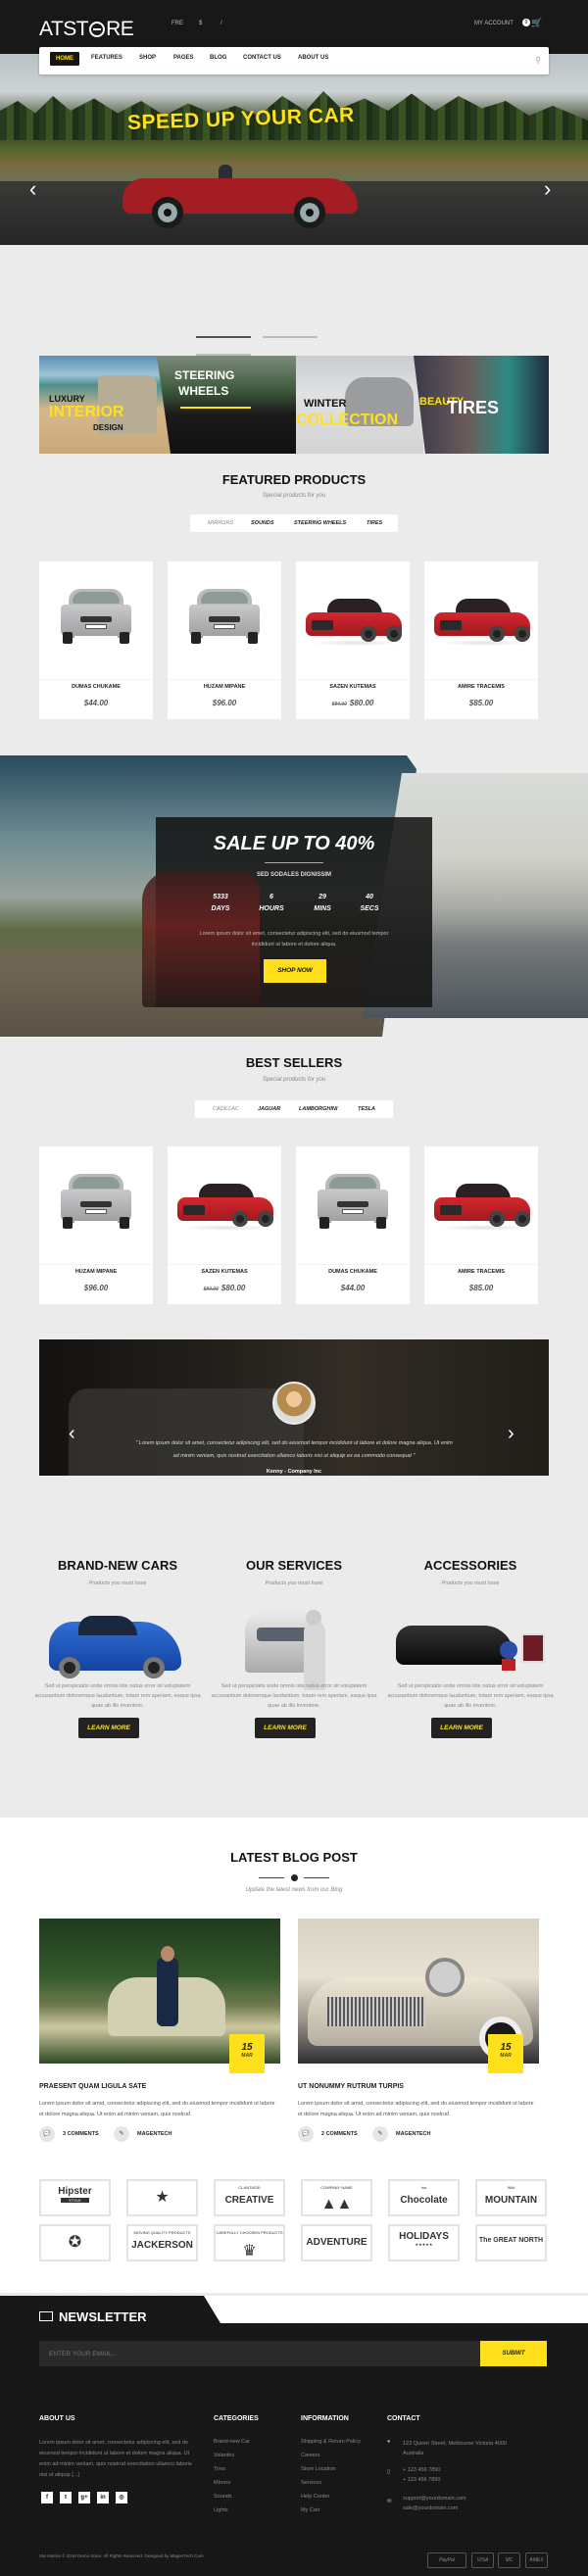  Describe the element at coordinates (32, 189) in the screenshot. I see `hero-prev-arrow-icon: ‹` at that location.